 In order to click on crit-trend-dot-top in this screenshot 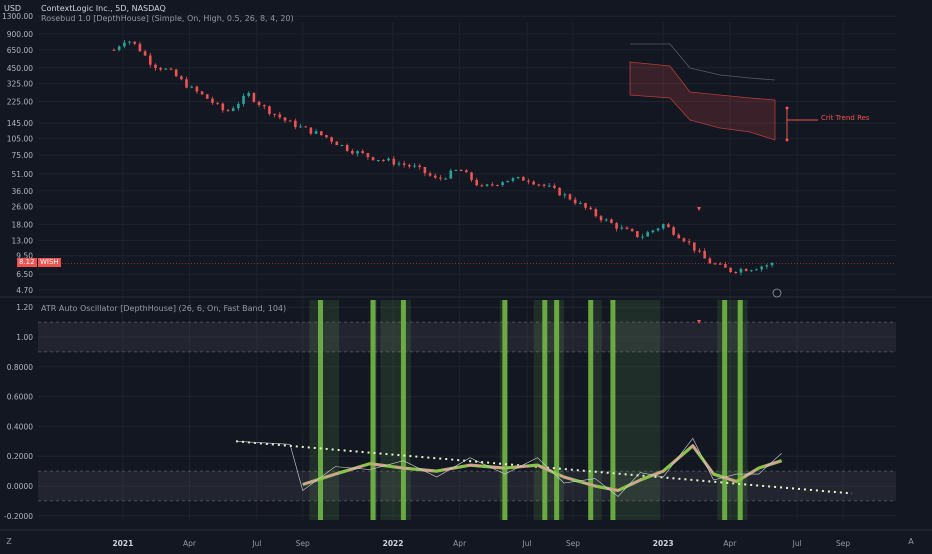, I will do `click(787, 108)`.